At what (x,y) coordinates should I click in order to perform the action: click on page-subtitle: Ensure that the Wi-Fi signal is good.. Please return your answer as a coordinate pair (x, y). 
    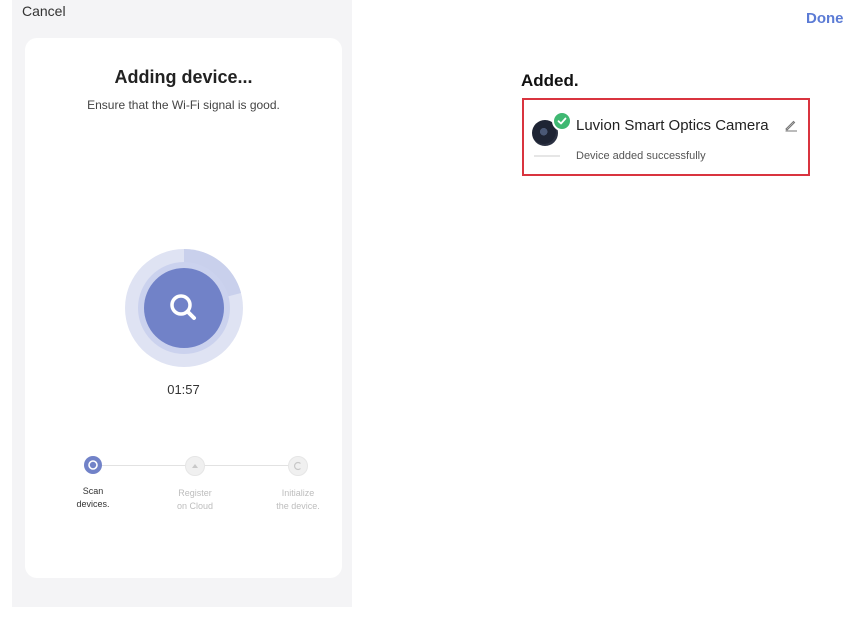
    Looking at the image, I should click on (183, 105).